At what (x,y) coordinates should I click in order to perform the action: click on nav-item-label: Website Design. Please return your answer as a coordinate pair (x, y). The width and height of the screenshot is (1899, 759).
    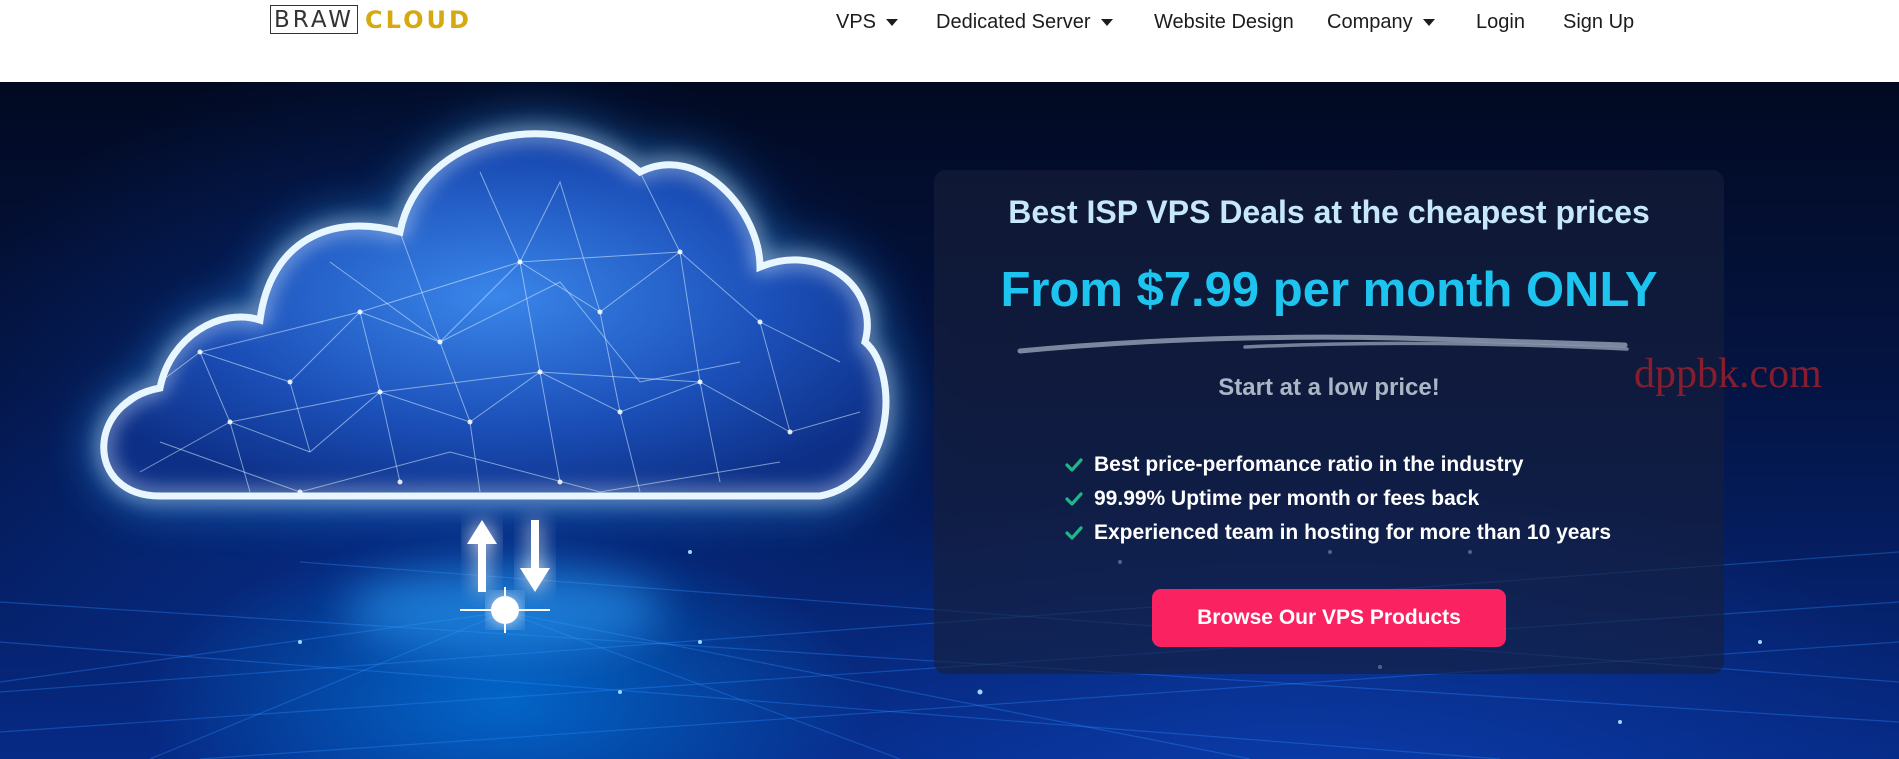
    Looking at the image, I should click on (1224, 21).